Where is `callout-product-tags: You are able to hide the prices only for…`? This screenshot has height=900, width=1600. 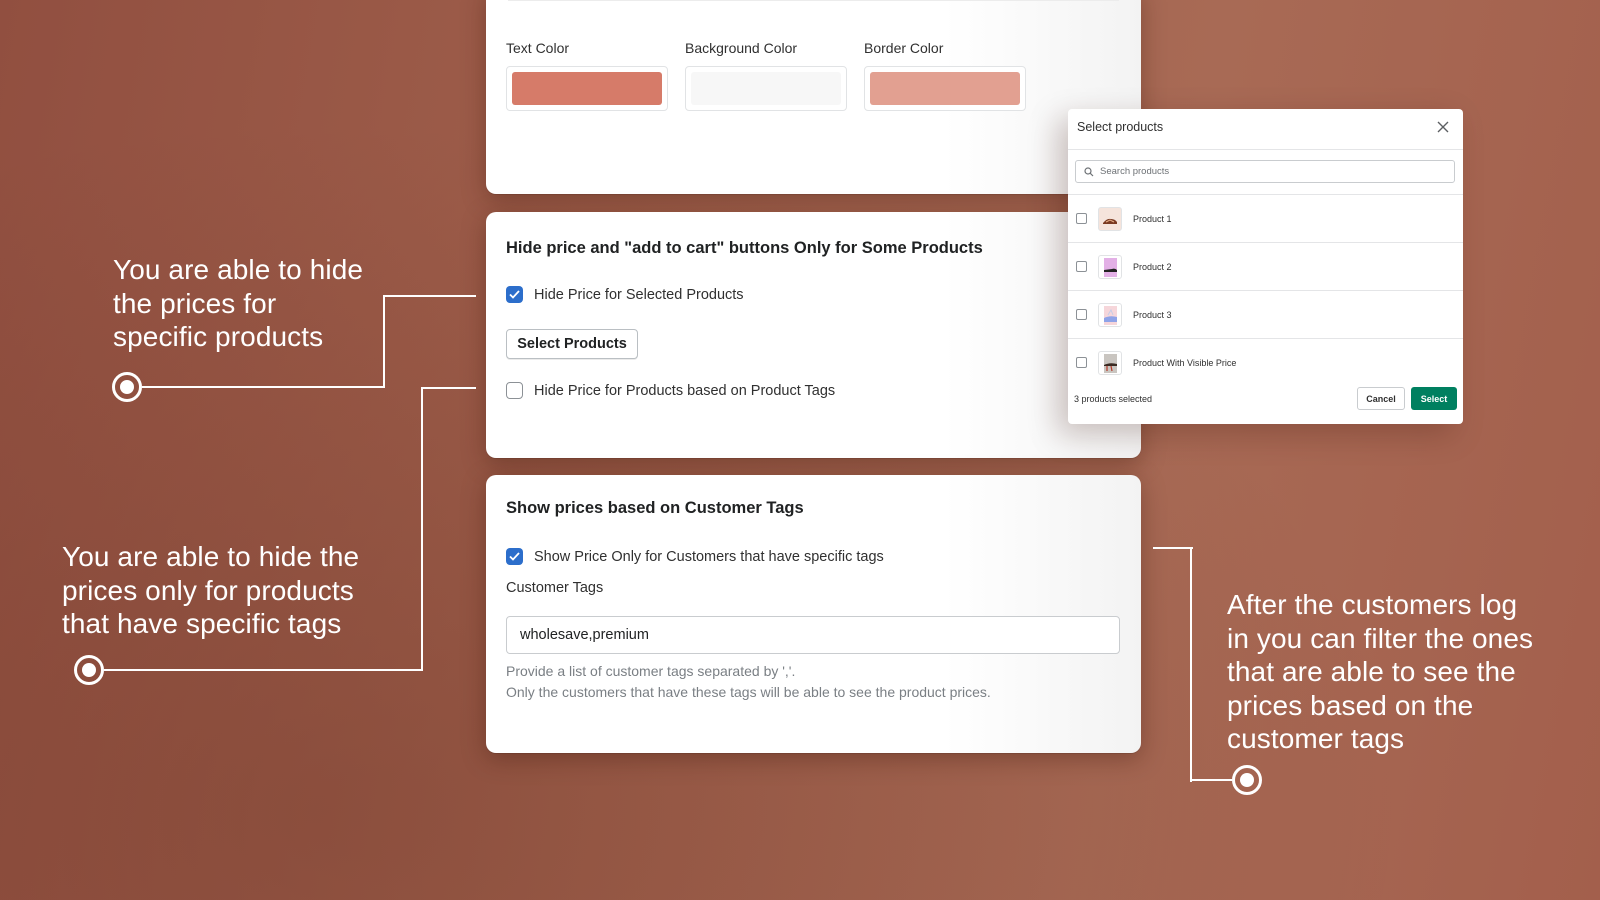
callout-product-tags: You are able to hide the prices only for… is located at coordinates (210, 590).